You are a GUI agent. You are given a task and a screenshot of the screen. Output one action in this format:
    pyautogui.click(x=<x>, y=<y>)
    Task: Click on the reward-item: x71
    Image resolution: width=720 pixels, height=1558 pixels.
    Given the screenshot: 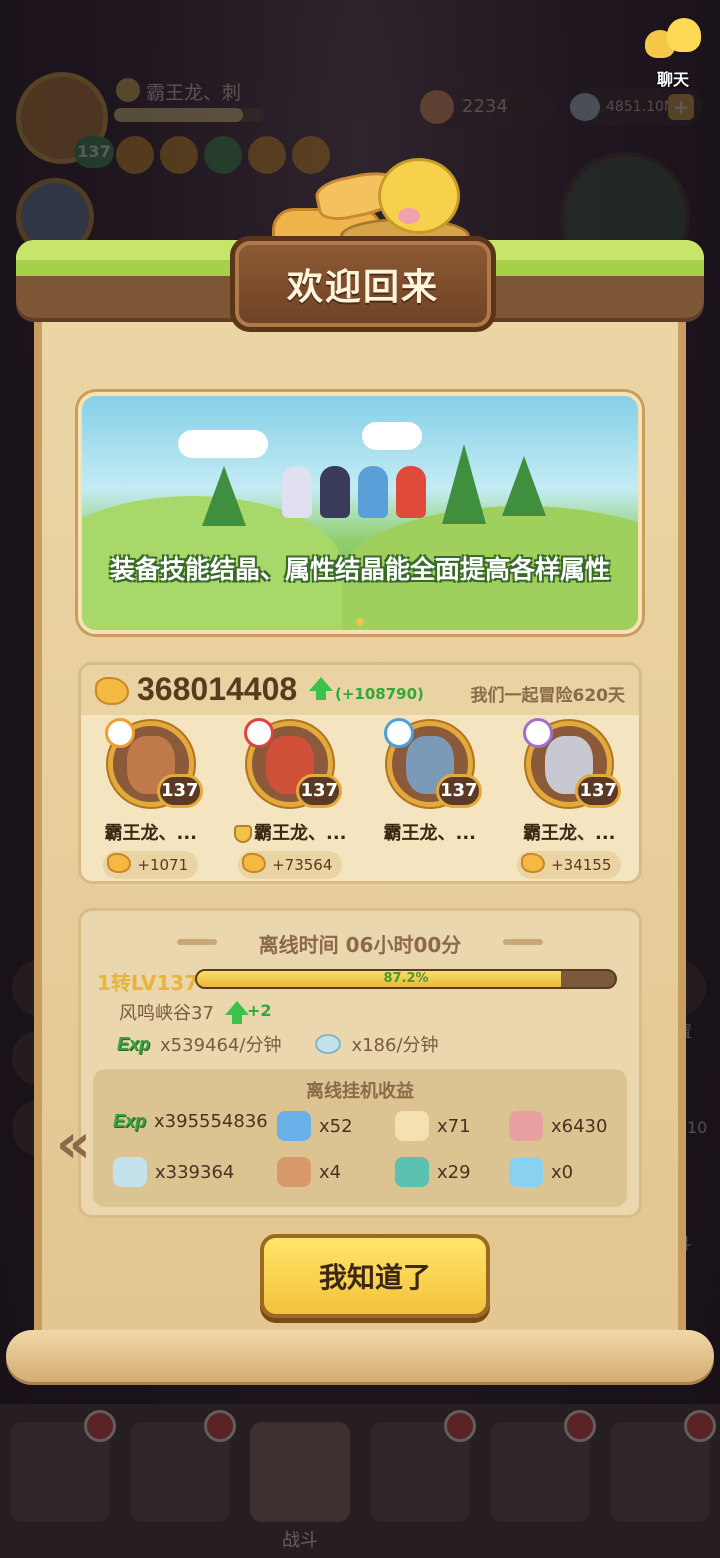 What is the action you would take?
    pyautogui.click(x=433, y=1126)
    